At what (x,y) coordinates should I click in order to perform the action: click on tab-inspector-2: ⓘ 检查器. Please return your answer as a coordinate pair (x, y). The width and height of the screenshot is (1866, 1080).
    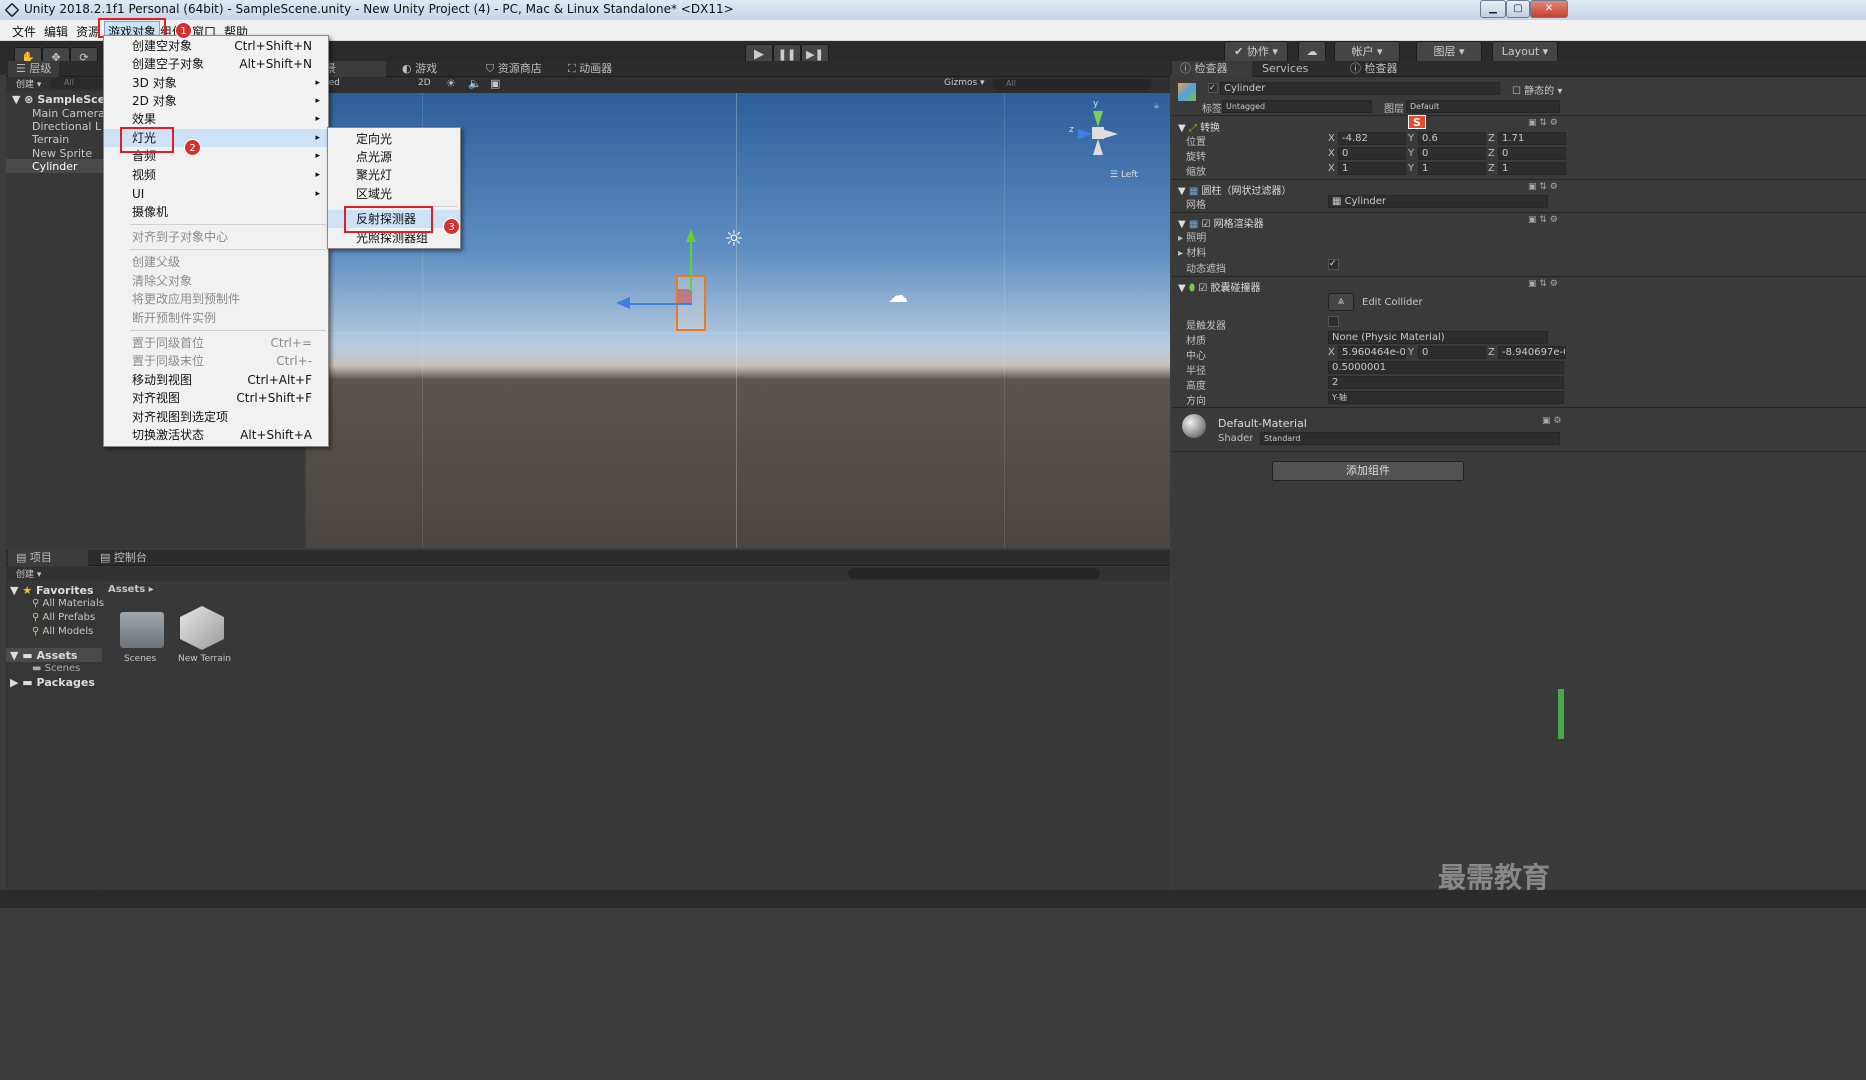
    Looking at the image, I should click on (1374, 69).